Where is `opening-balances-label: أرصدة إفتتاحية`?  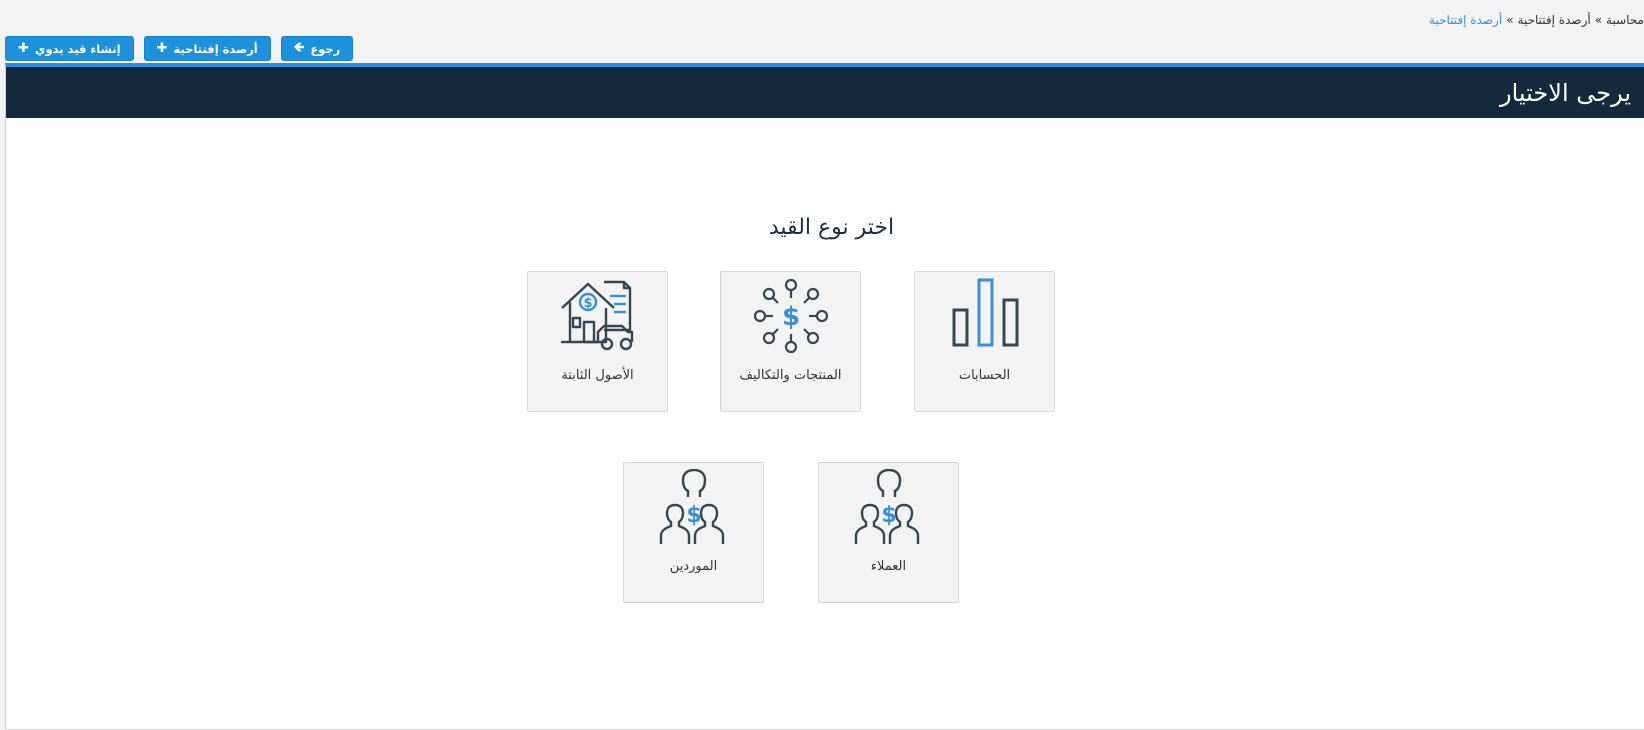 opening-balances-label: أرصدة إفتتاحية is located at coordinates (215, 48).